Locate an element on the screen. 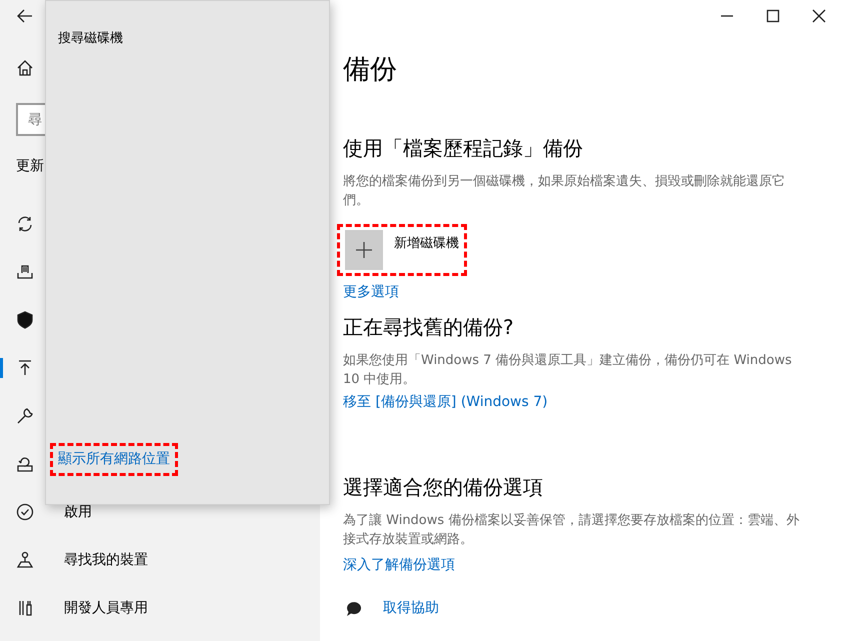 This screenshot has width=842, height=641. sidebar-item: 開發人員專用 is located at coordinates (106, 608).